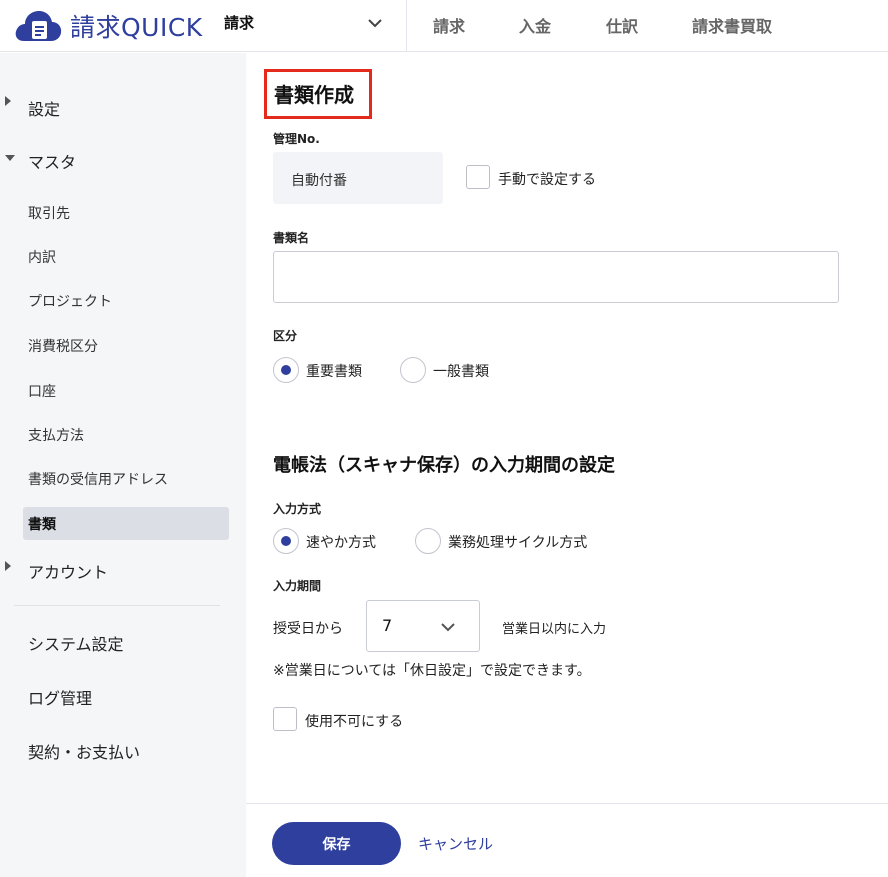 Image resolution: width=888 pixels, height=877 pixels. I want to click on app-selector: 請求, so click(239, 22).